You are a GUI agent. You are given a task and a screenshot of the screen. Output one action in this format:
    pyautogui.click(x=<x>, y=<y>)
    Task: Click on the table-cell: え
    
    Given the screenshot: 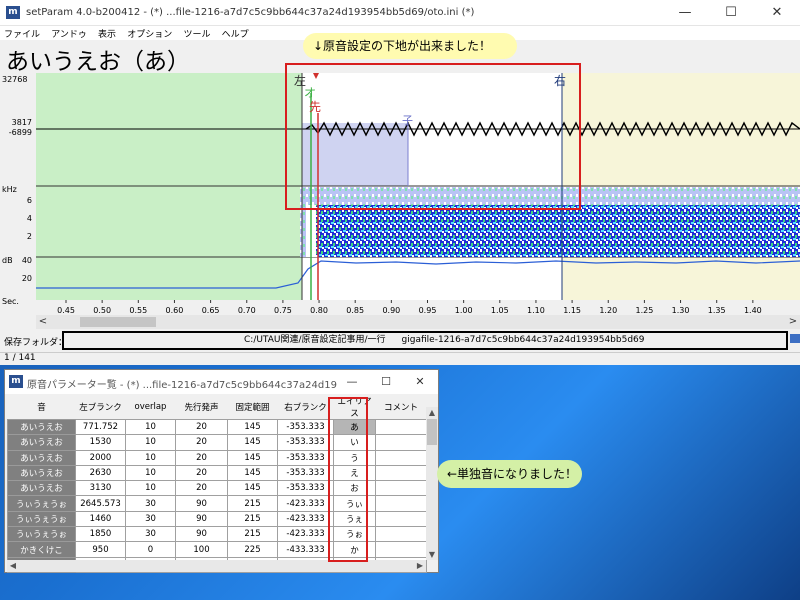 What is the action you would take?
    pyautogui.click(x=354, y=473)
    